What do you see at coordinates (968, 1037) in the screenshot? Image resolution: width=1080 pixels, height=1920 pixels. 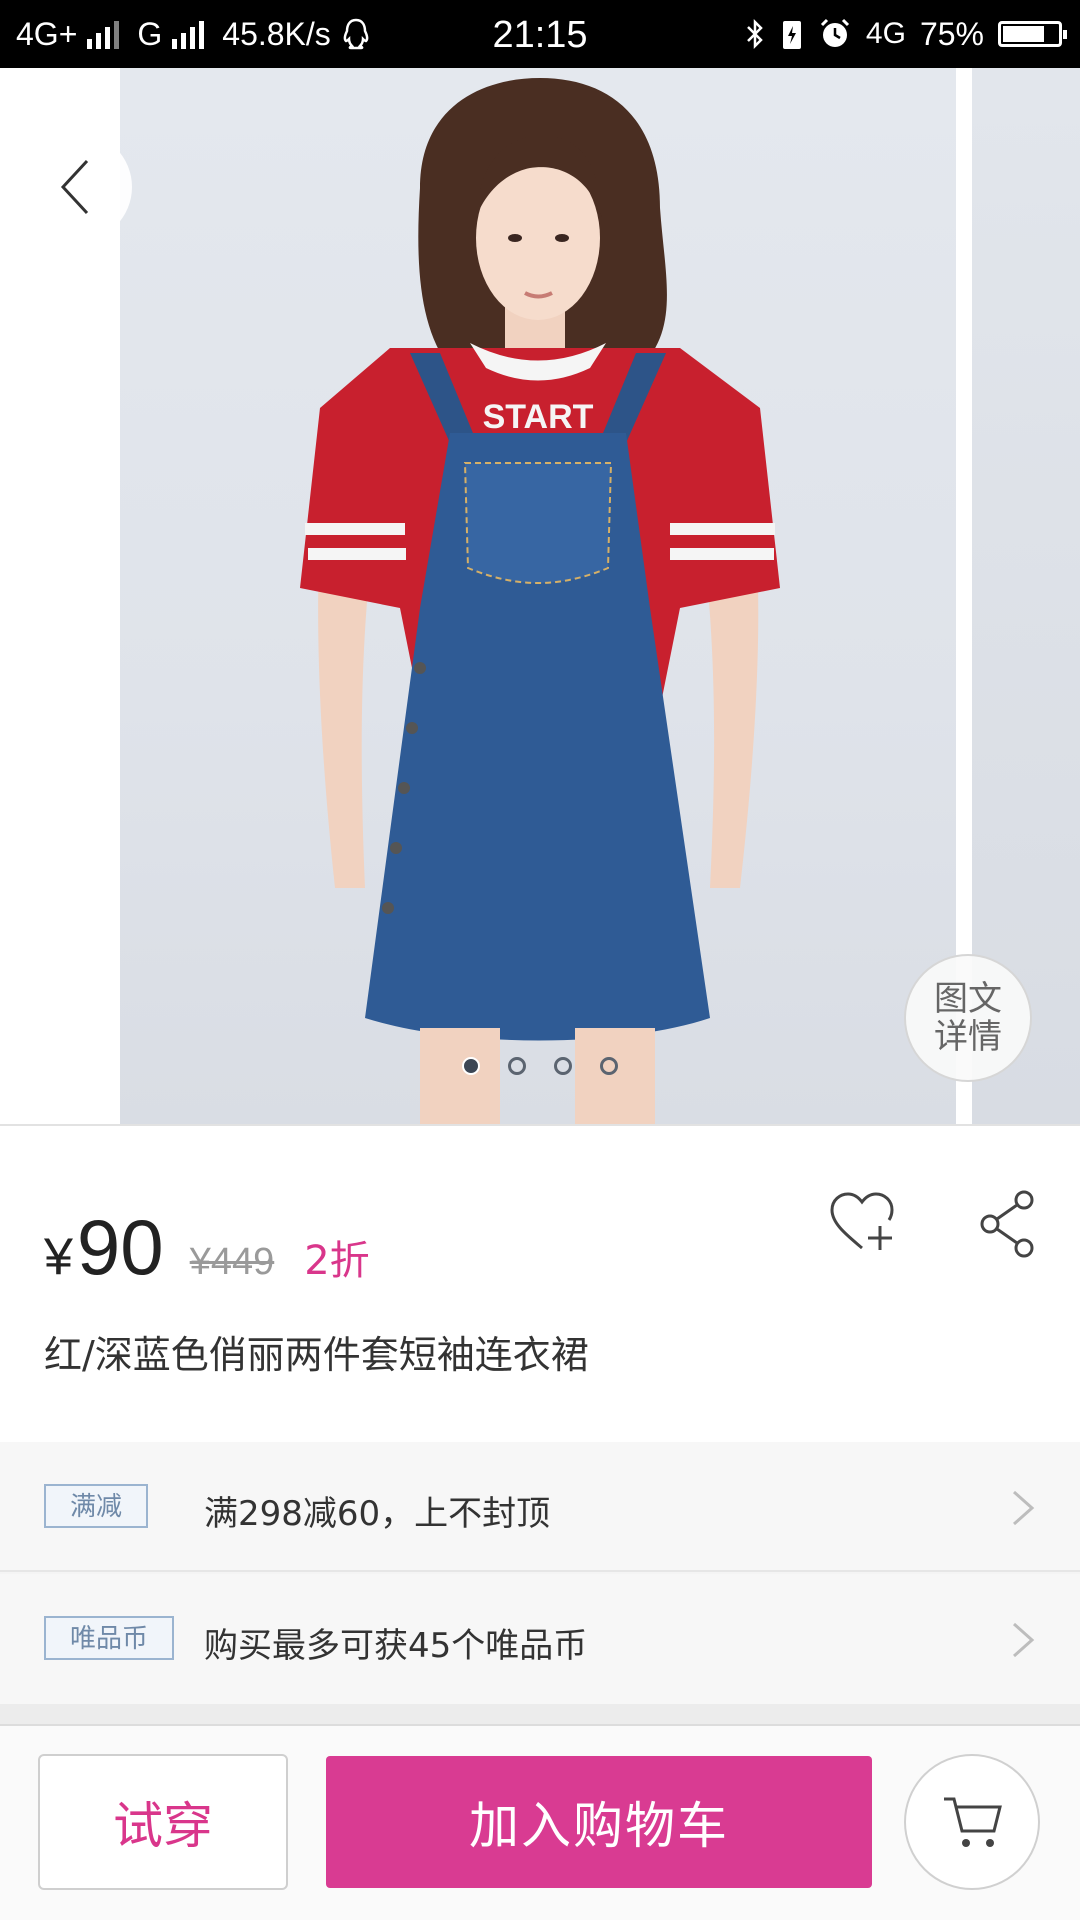 I see `detail-label-line2: 详情` at bounding box center [968, 1037].